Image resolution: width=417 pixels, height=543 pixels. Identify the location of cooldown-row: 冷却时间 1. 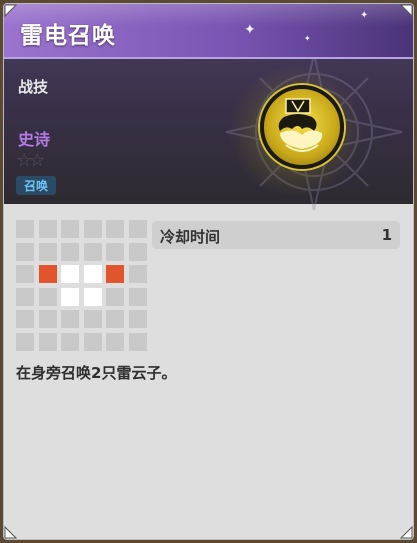
(276, 235).